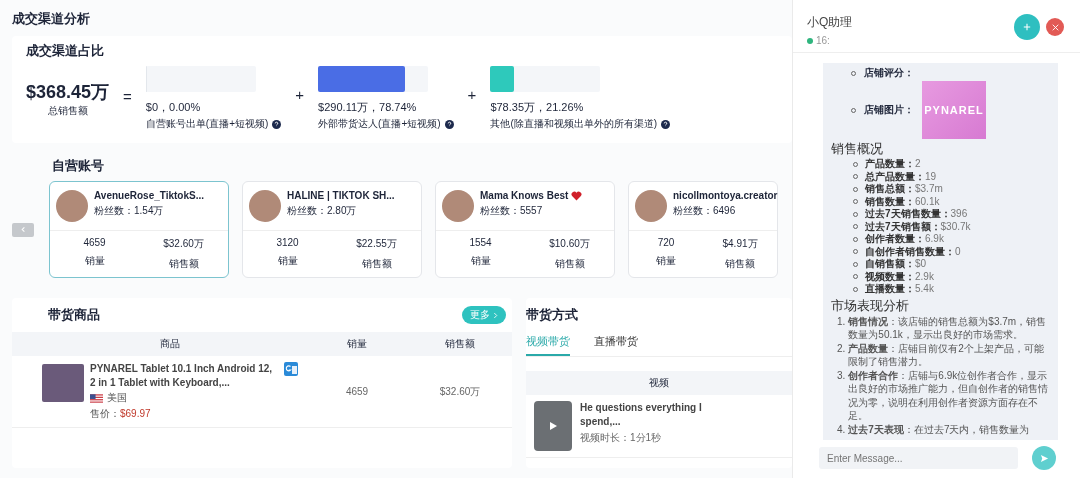  I want to click on list-item: 视频数量：2.9k, so click(899, 276).